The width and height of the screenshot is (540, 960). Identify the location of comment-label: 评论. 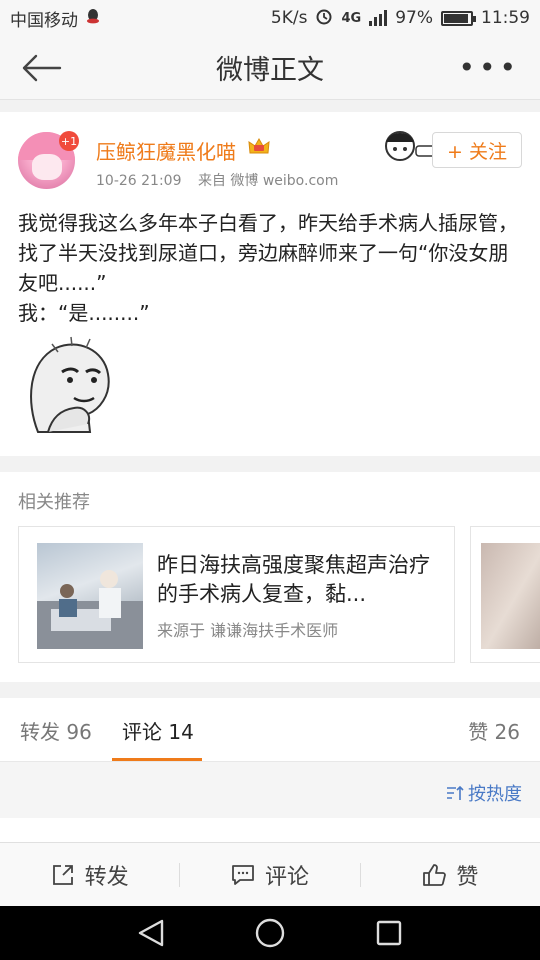
(286, 877).